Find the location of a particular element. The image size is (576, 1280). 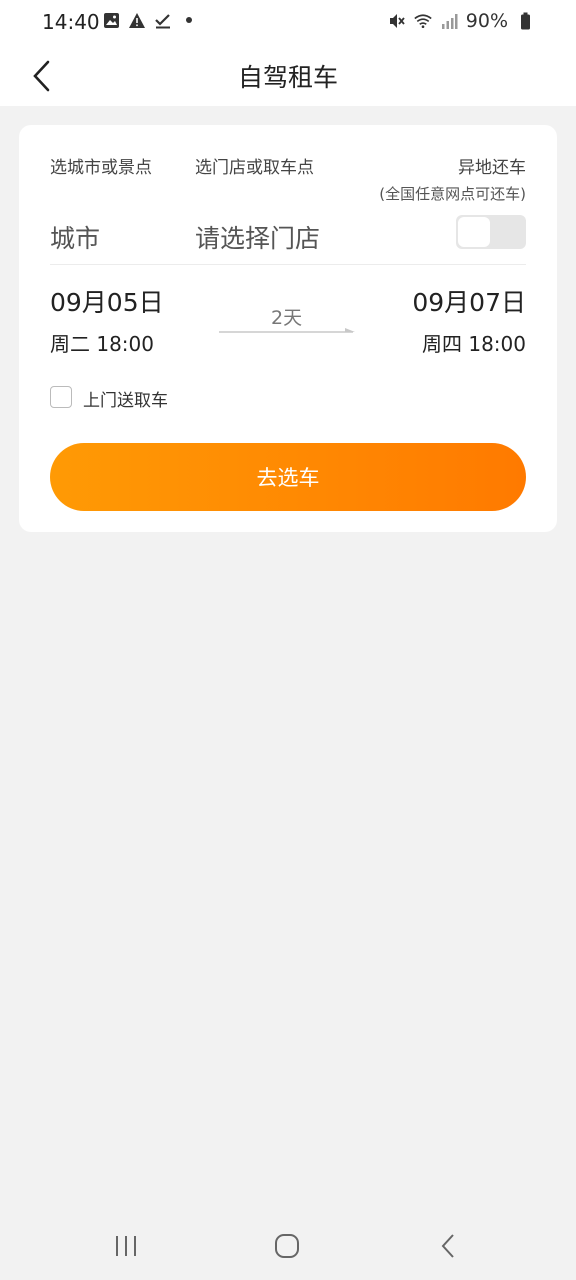

home-icon is located at coordinates (287, 1246).